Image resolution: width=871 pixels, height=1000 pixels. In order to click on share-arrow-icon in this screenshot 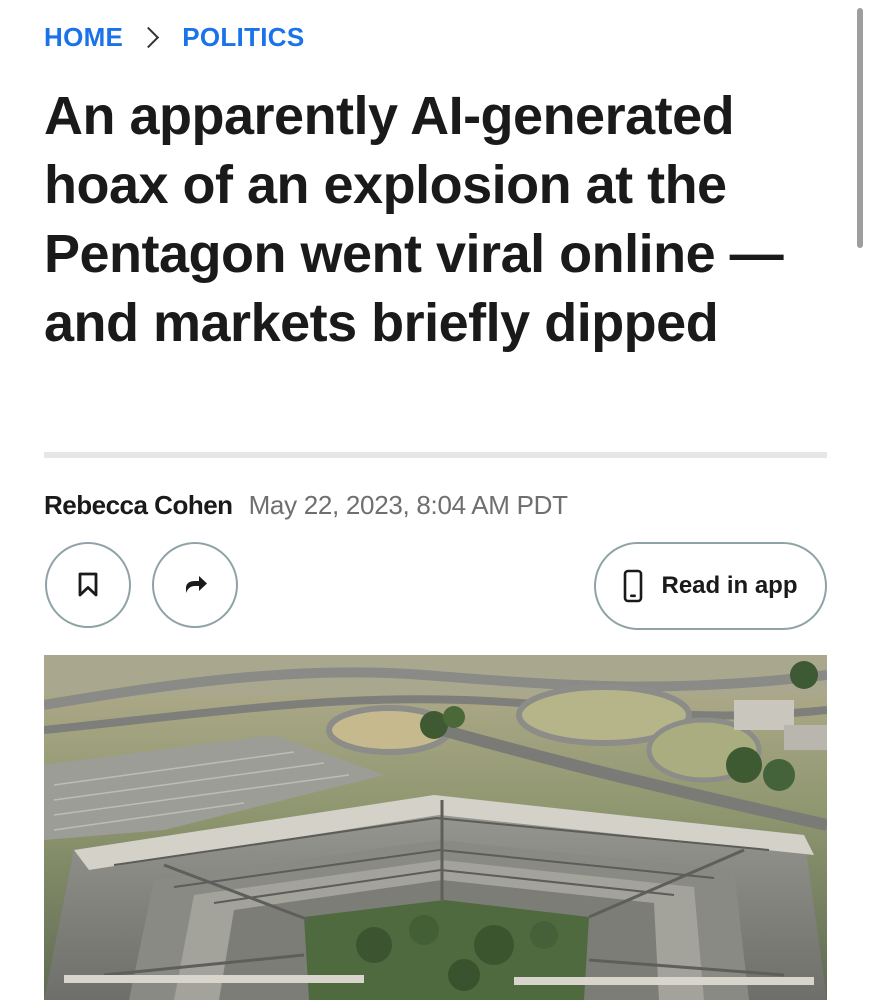, I will do `click(196, 584)`.